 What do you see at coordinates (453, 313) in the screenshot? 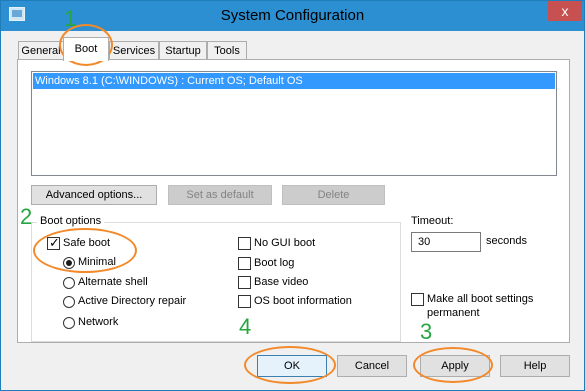
I see `make-permanent-label-line2: permanent` at bounding box center [453, 313].